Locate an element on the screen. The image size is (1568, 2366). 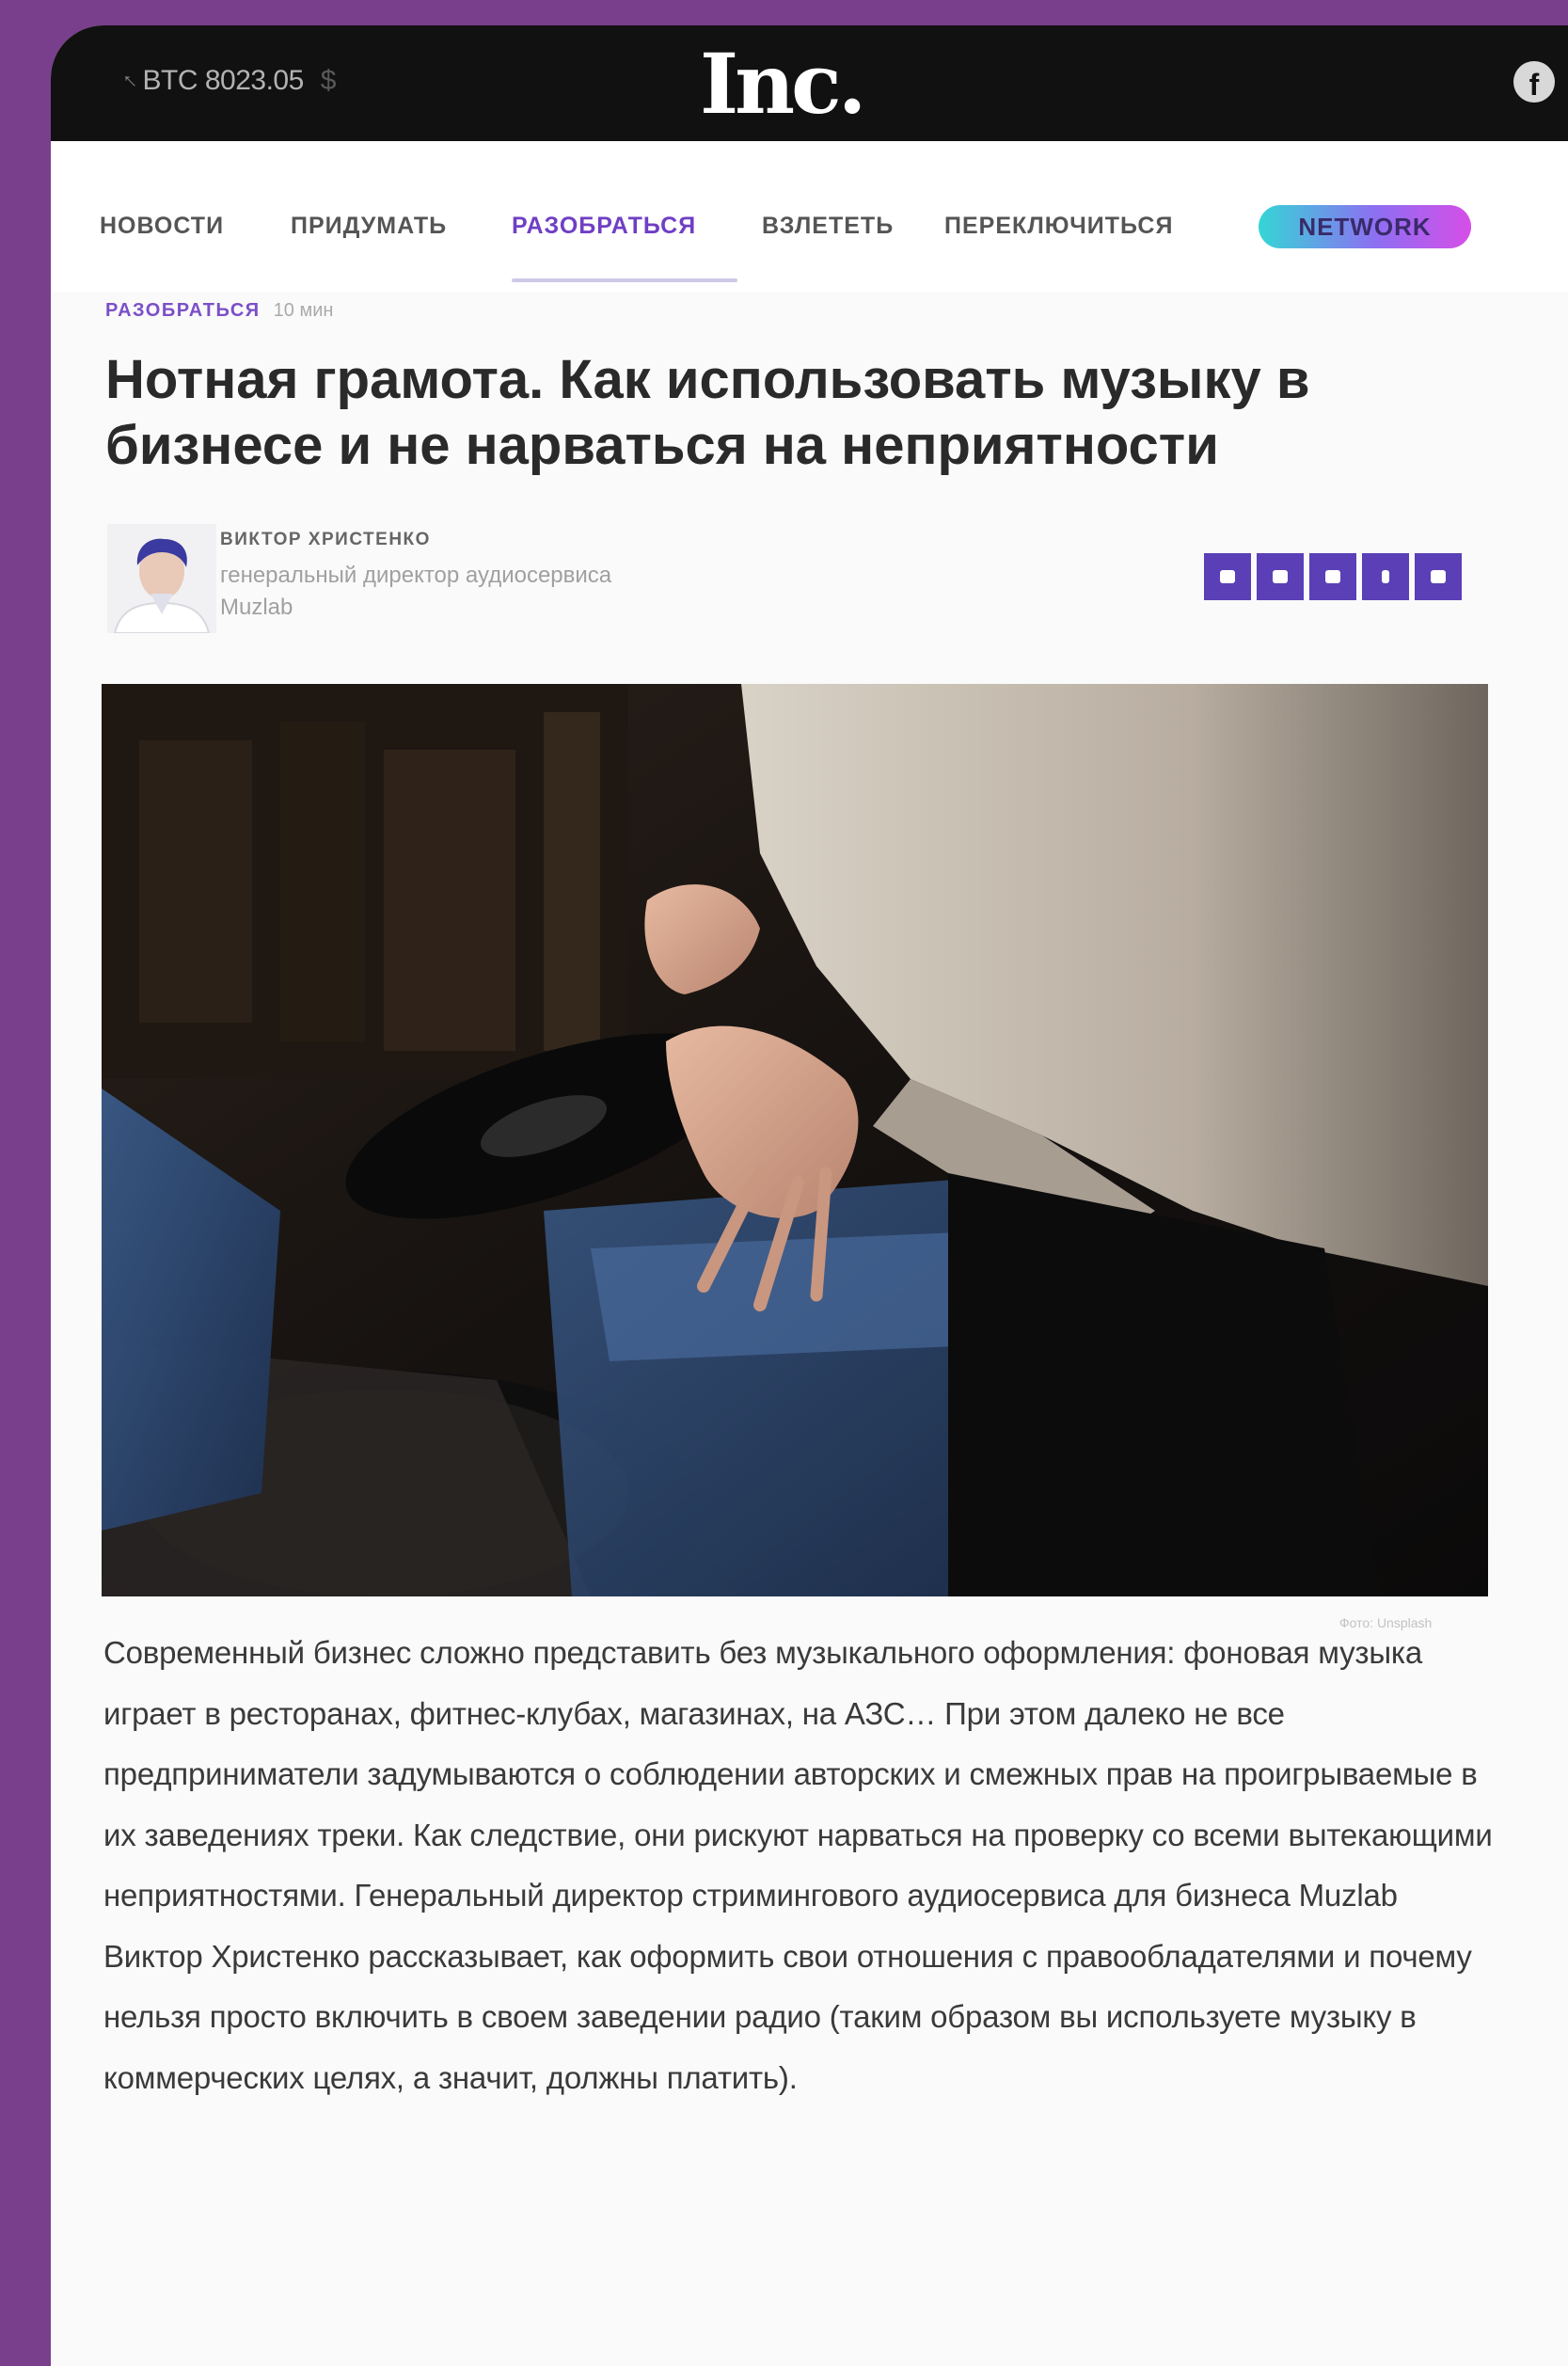
network-button: NETWORK is located at coordinates (1365, 227).